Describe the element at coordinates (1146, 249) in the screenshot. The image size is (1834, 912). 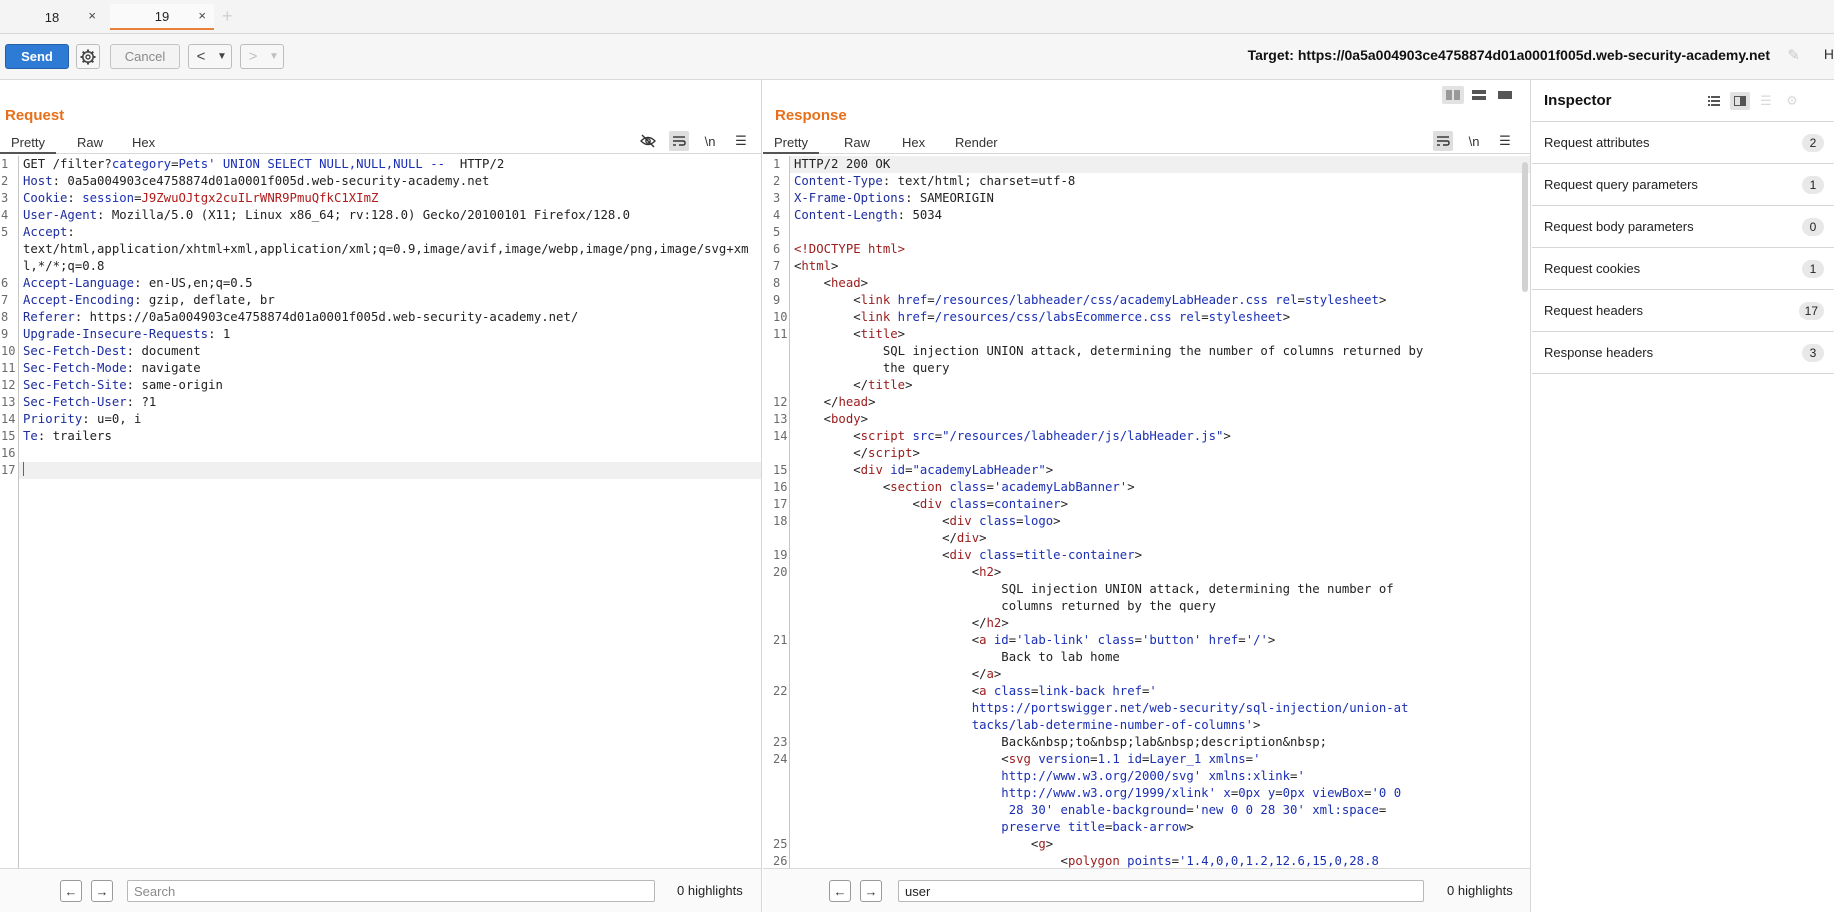
I see `code-line: 6 <!DOCTYPE html>` at that location.